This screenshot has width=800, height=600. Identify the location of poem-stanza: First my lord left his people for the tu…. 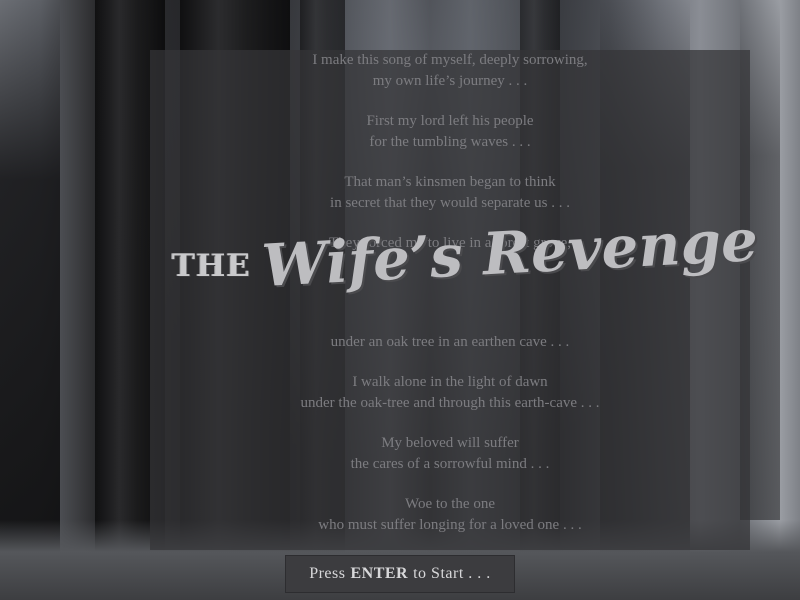
(450, 132).